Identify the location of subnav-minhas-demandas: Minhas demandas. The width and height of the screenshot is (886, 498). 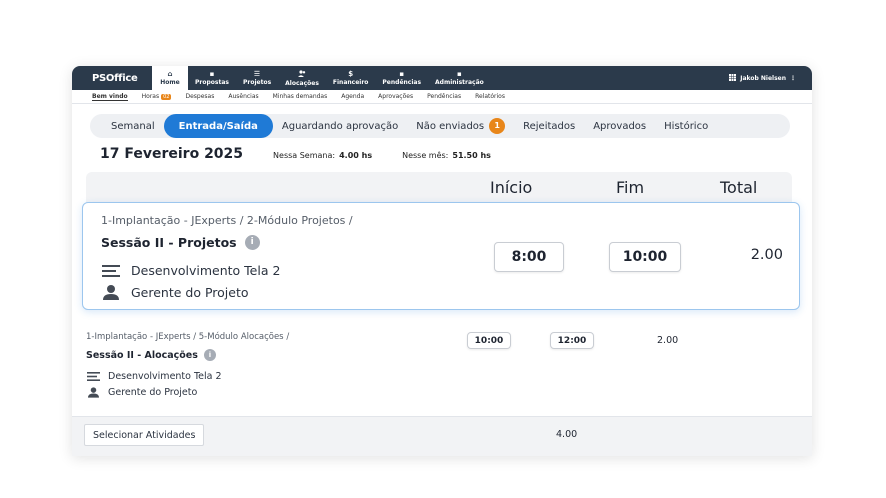
(300, 96).